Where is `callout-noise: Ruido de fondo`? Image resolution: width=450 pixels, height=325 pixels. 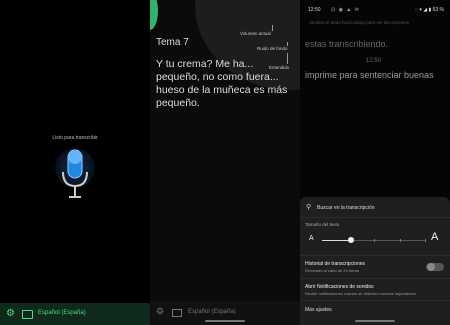 callout-noise: Ruido de fondo is located at coordinates (272, 48).